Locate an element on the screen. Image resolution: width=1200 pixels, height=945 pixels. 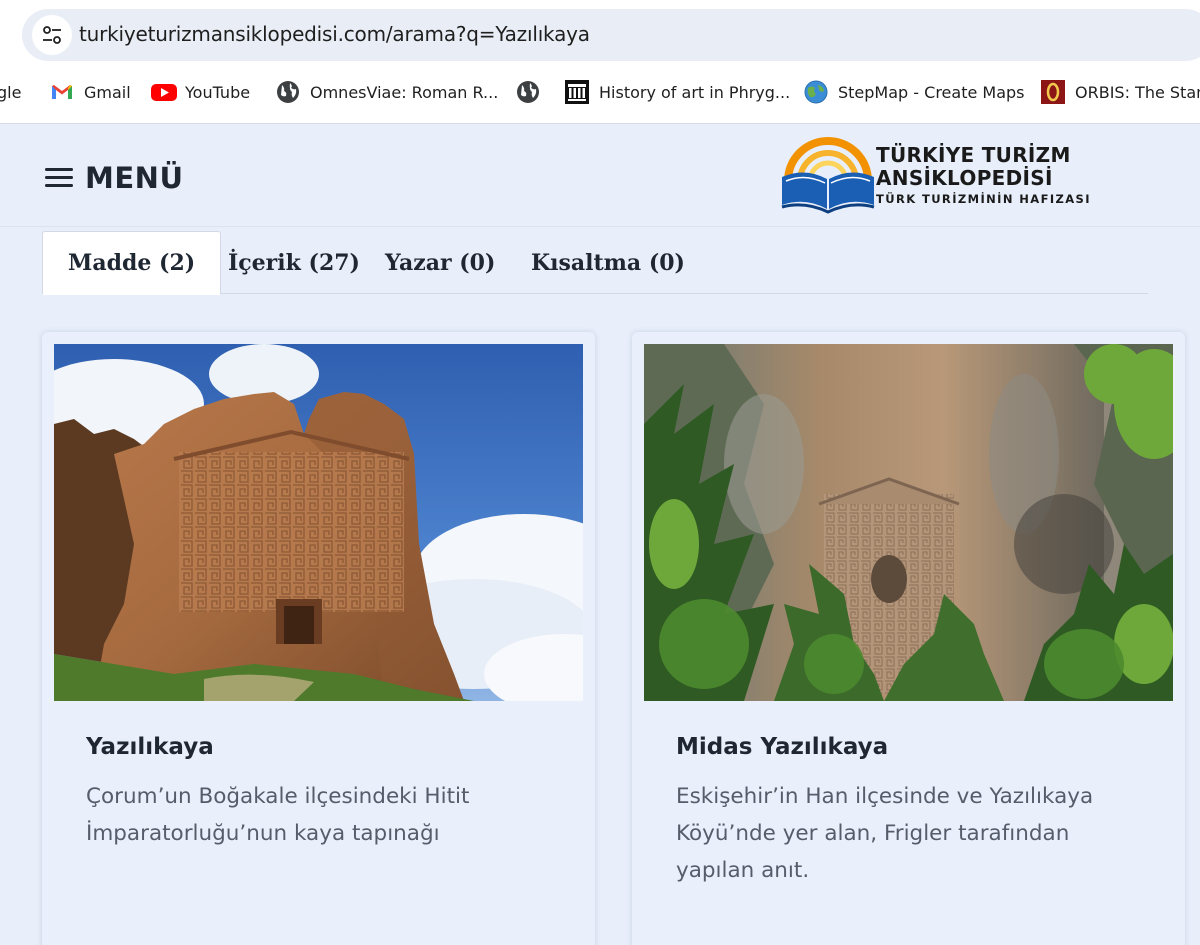
bookmark-gmail: Gmail is located at coordinates (90, 92).